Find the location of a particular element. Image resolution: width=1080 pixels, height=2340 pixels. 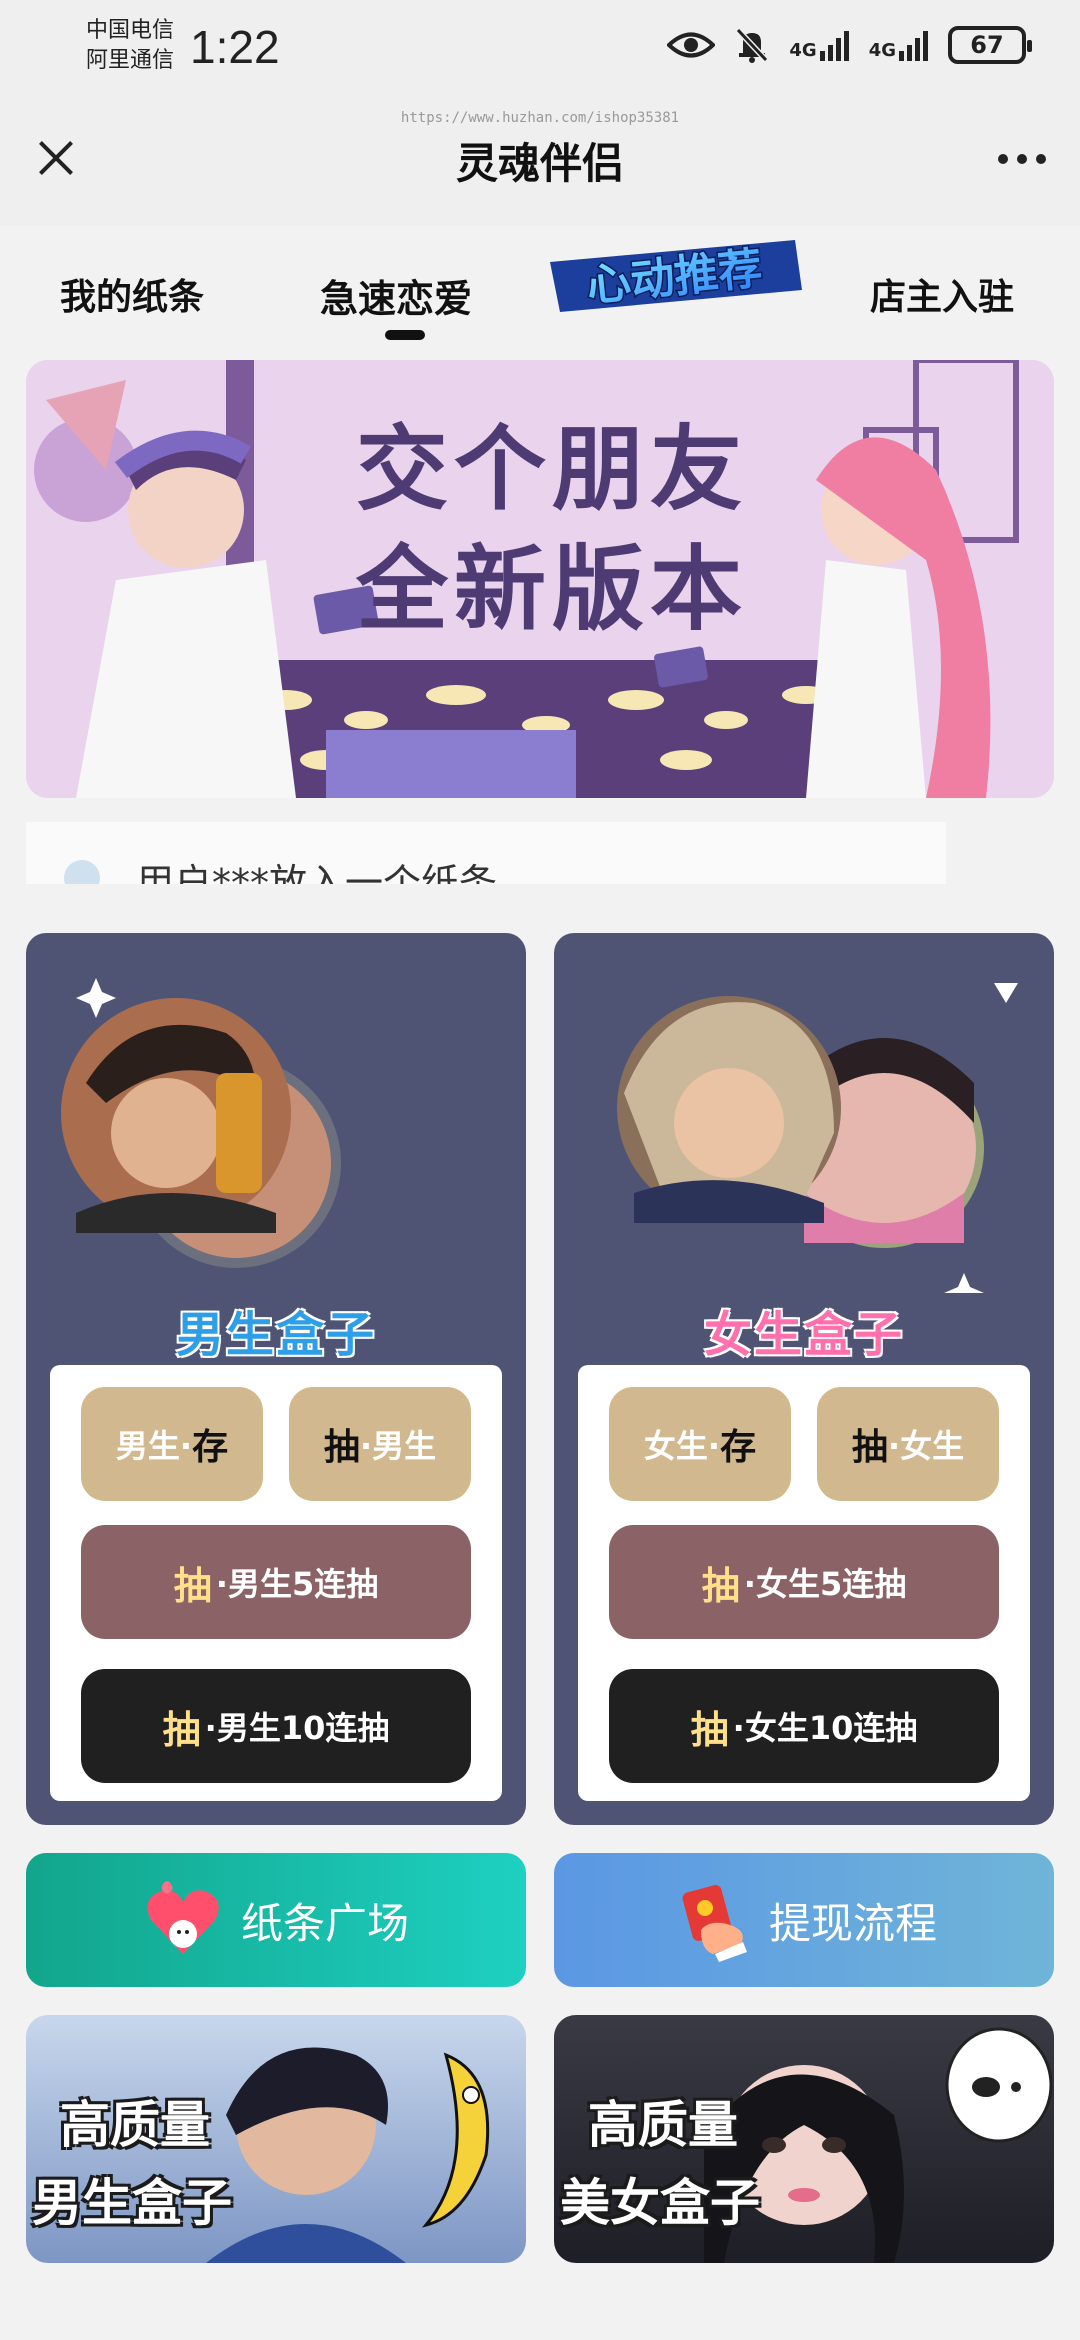

boy-draw5-button: 抽 ·男生5连抽 is located at coordinates (276, 1582).